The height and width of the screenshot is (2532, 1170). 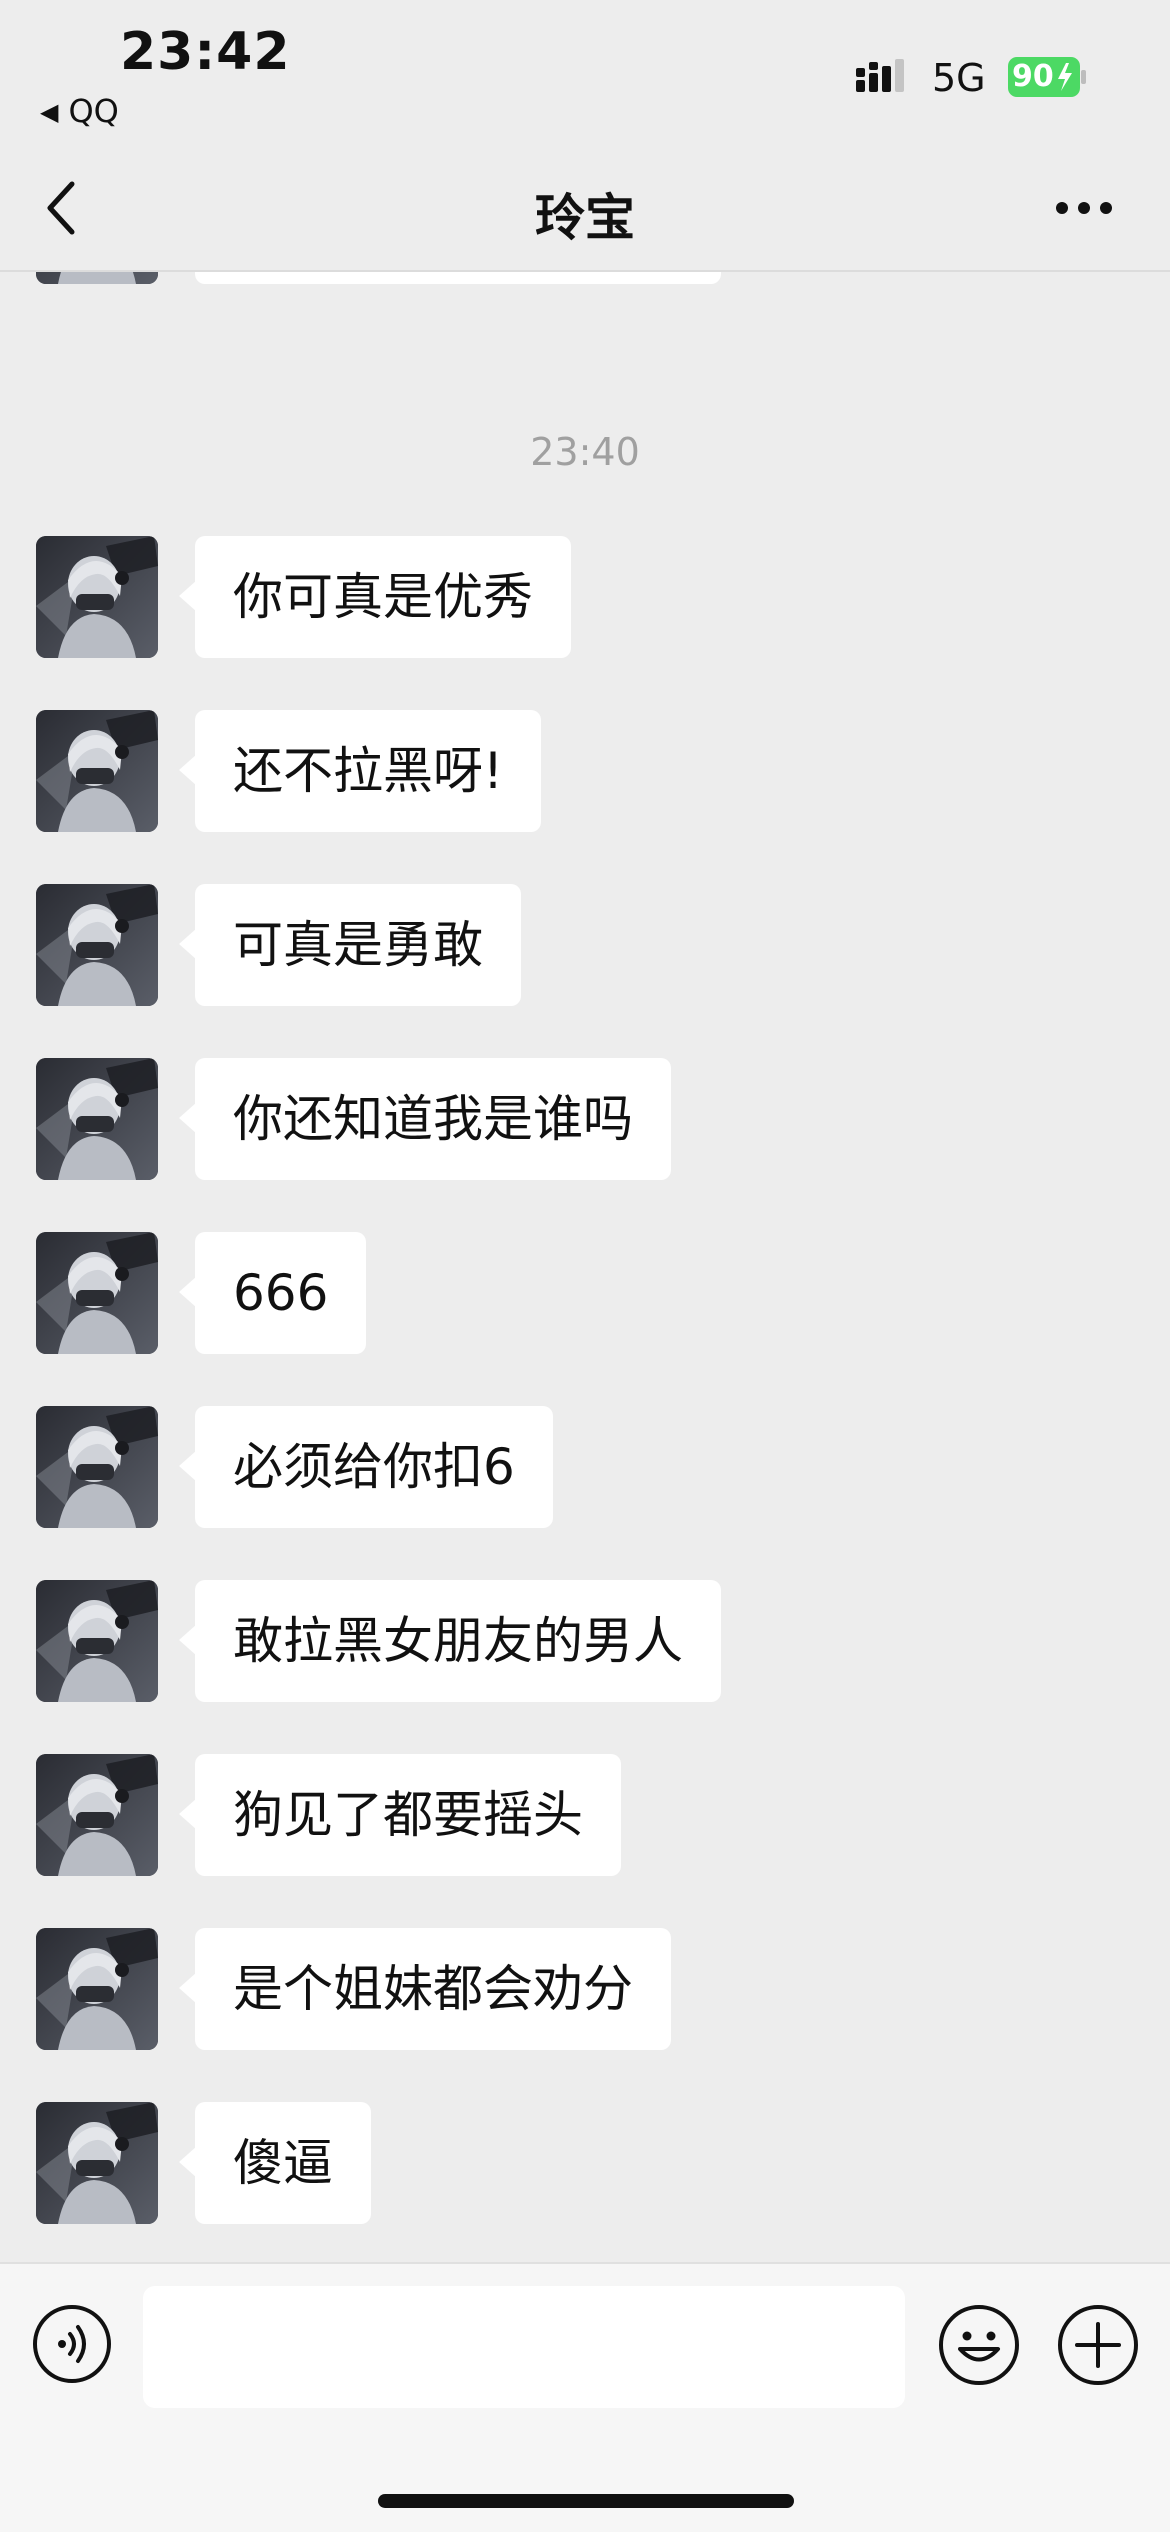 I want to click on message-row: 狗见了都要摇头, so click(x=585, y=1816).